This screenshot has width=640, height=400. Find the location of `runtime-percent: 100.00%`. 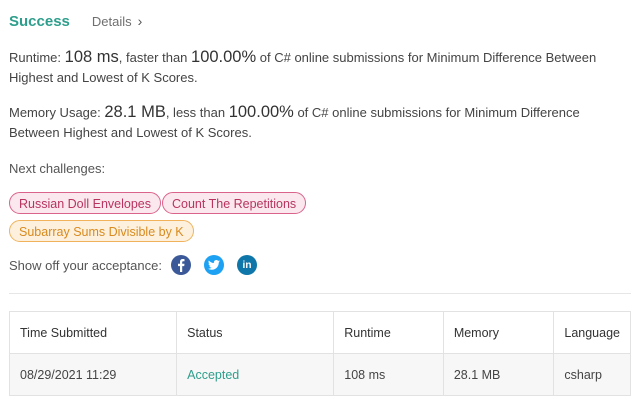

runtime-percent: 100.00% is located at coordinates (224, 57).